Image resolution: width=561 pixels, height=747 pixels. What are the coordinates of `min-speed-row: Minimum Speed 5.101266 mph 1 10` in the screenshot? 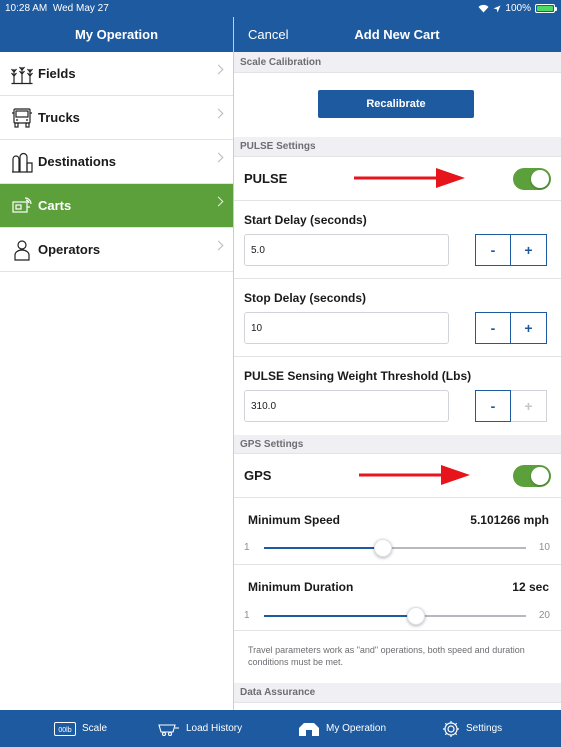 It's located at (397, 531).